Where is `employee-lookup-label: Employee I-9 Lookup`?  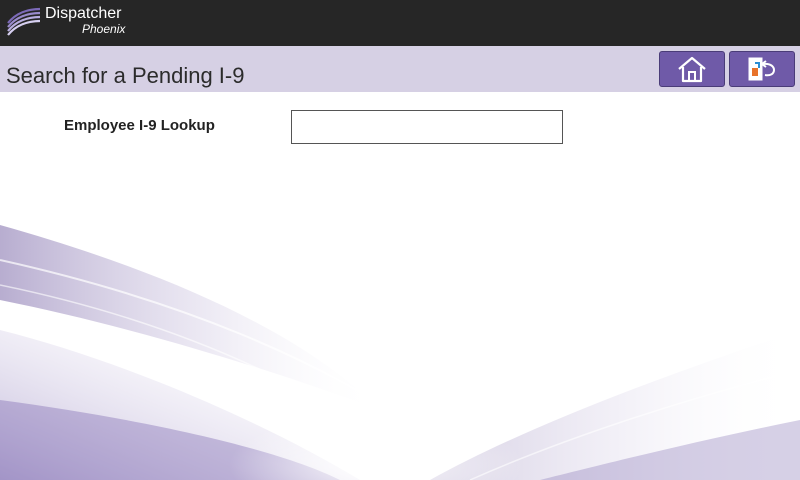 employee-lookup-label: Employee I-9 Lookup is located at coordinates (139, 125).